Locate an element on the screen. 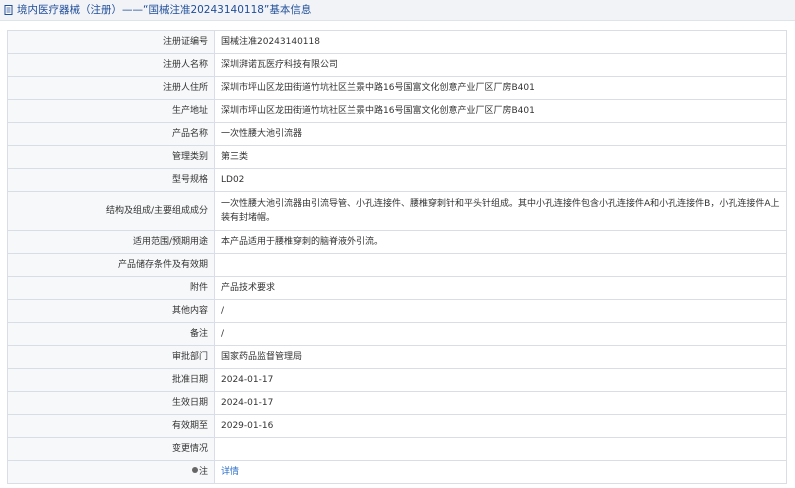  table-row: 适用范围/预期用途 本产品适用于腰椎穿刺的脑脊液外引流。 is located at coordinates (397, 242).